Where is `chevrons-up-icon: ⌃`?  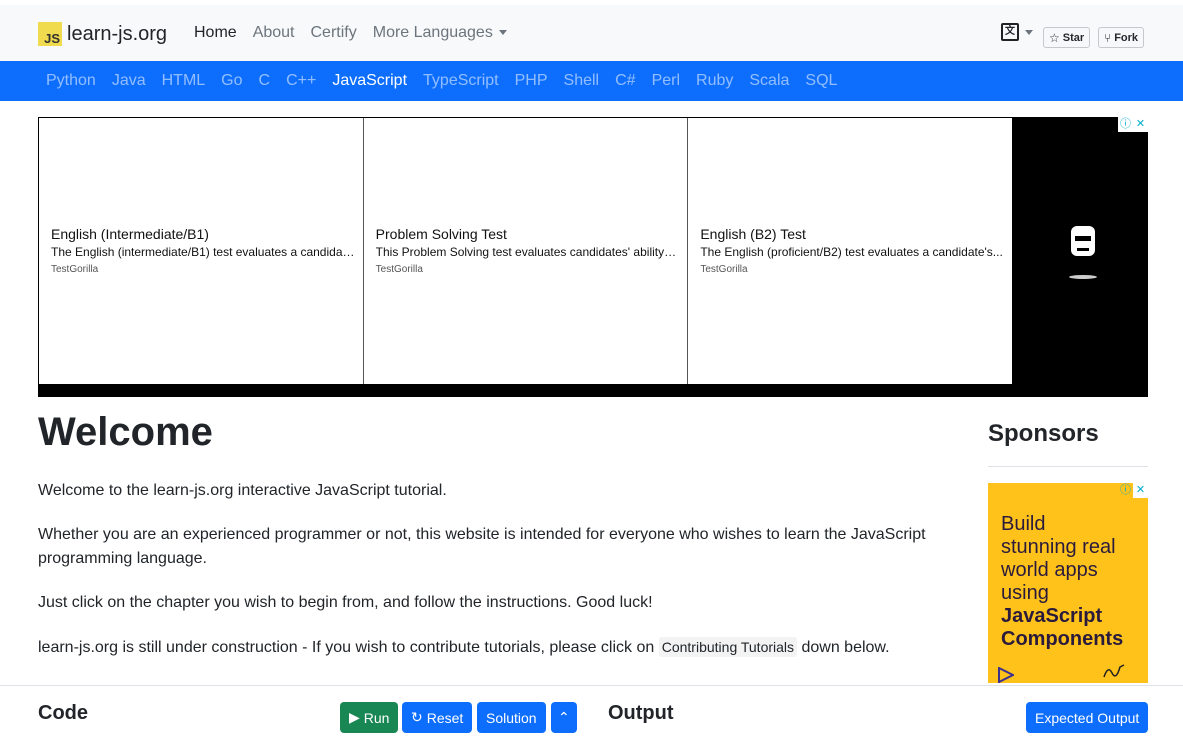 chevrons-up-icon: ⌃ is located at coordinates (564, 717).